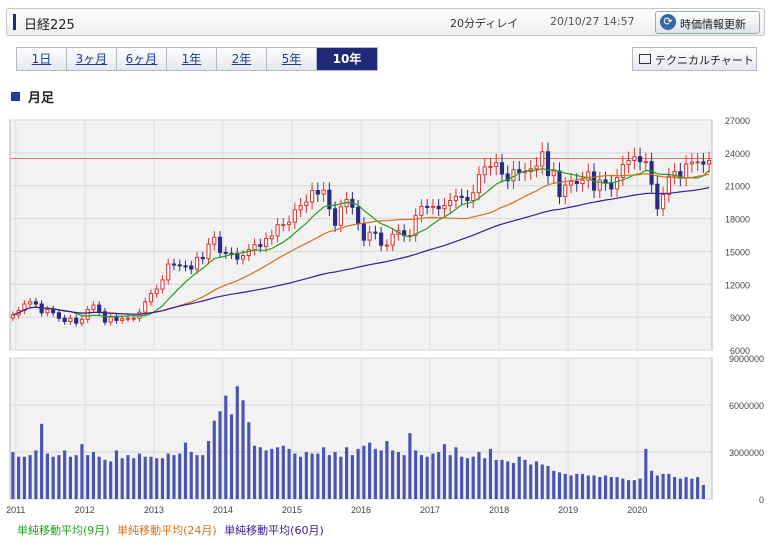 The width and height of the screenshot is (770, 559). What do you see at coordinates (499, 510) in the screenshot?
I see `x-tick-label: 2018` at bounding box center [499, 510].